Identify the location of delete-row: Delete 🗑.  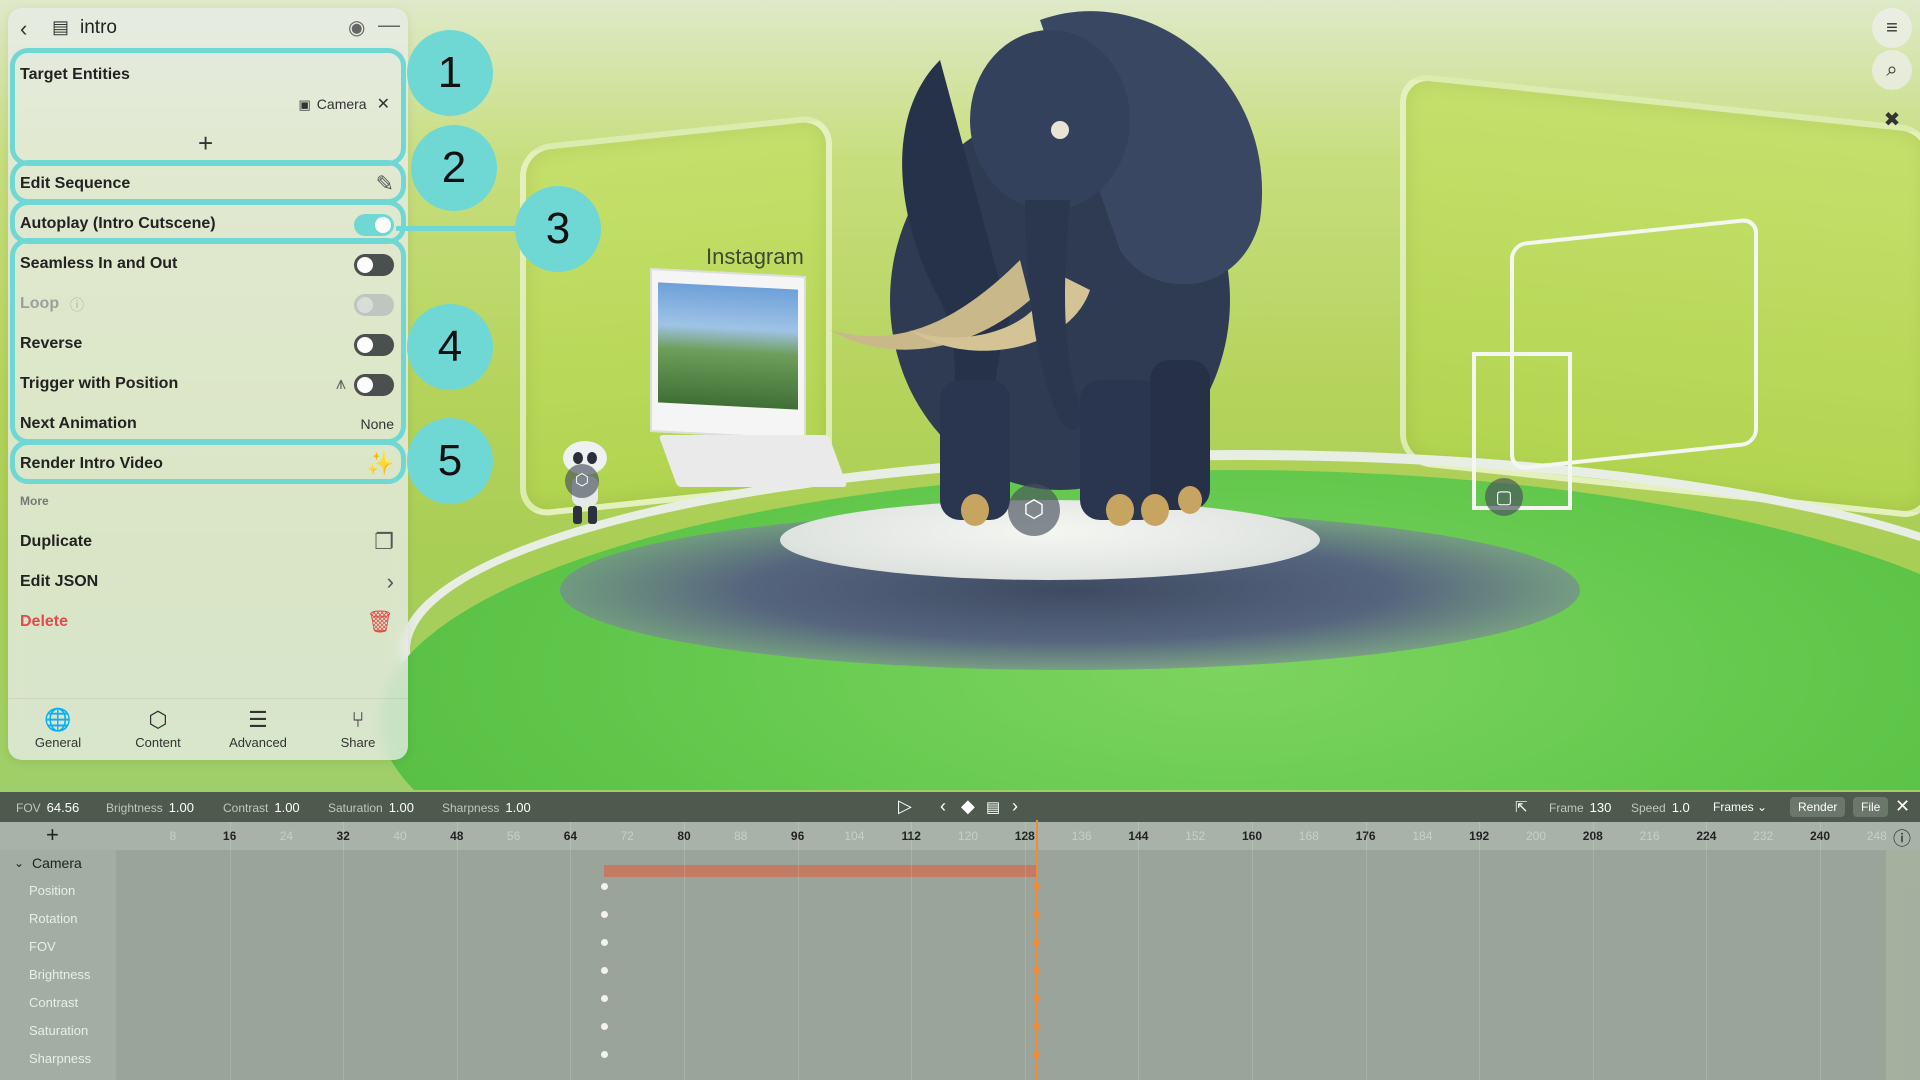
(208, 622).